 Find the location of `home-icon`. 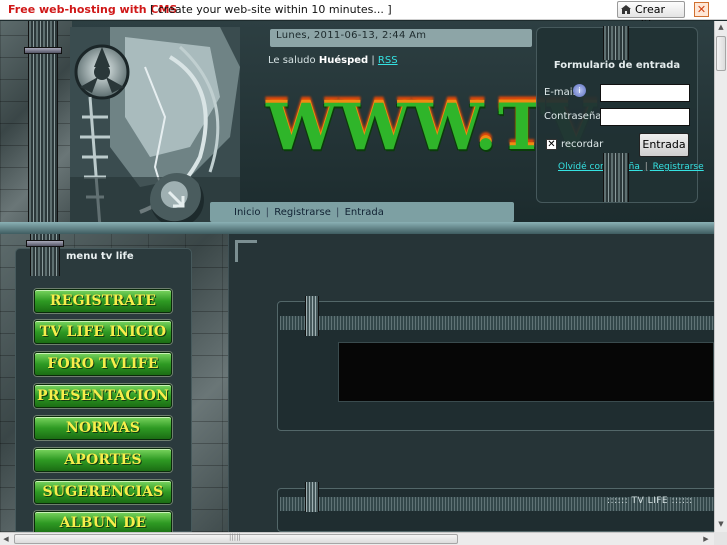

home-icon is located at coordinates (626, 9).